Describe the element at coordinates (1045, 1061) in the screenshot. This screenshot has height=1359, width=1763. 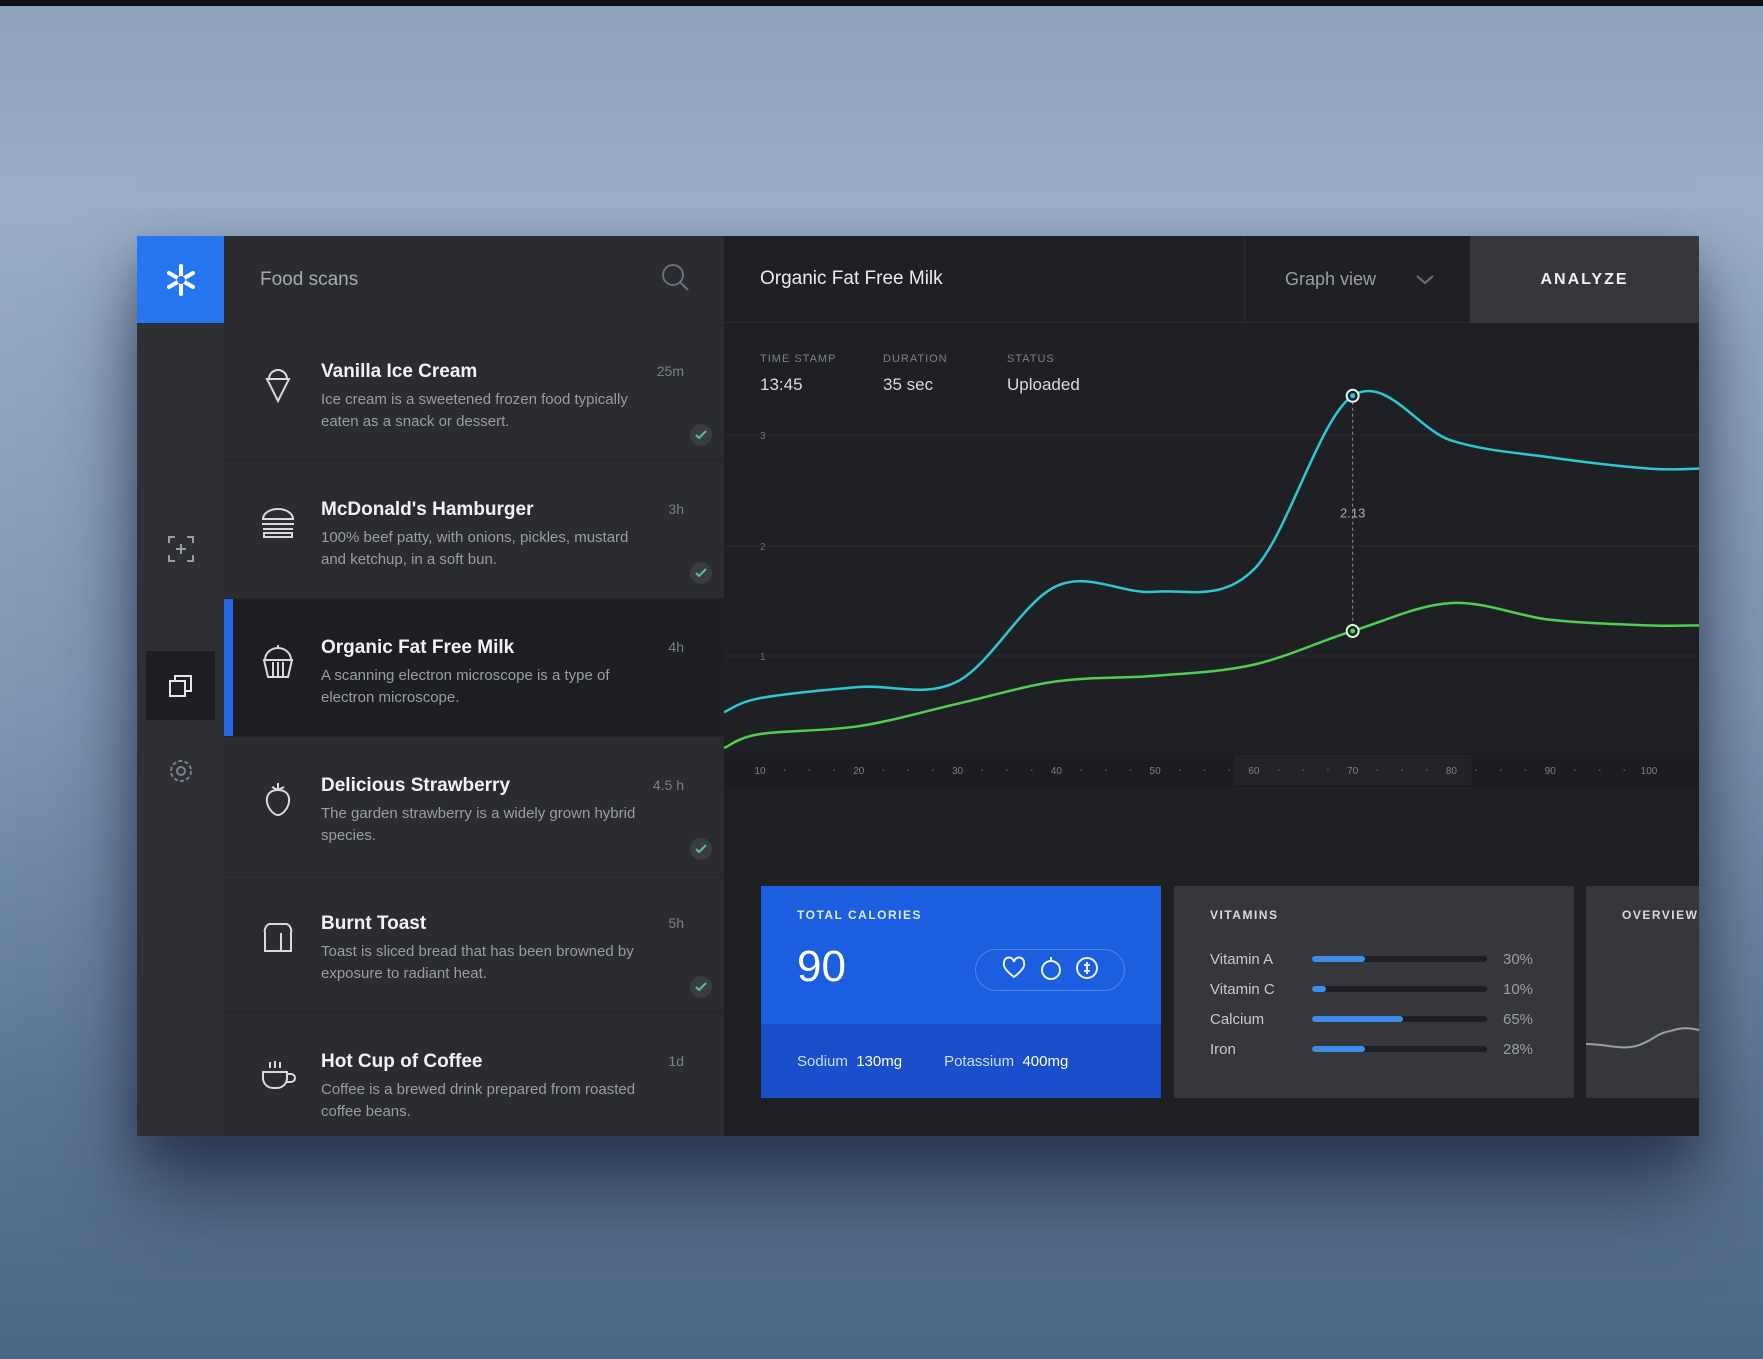
I see `potassium-value: 400mg` at that location.